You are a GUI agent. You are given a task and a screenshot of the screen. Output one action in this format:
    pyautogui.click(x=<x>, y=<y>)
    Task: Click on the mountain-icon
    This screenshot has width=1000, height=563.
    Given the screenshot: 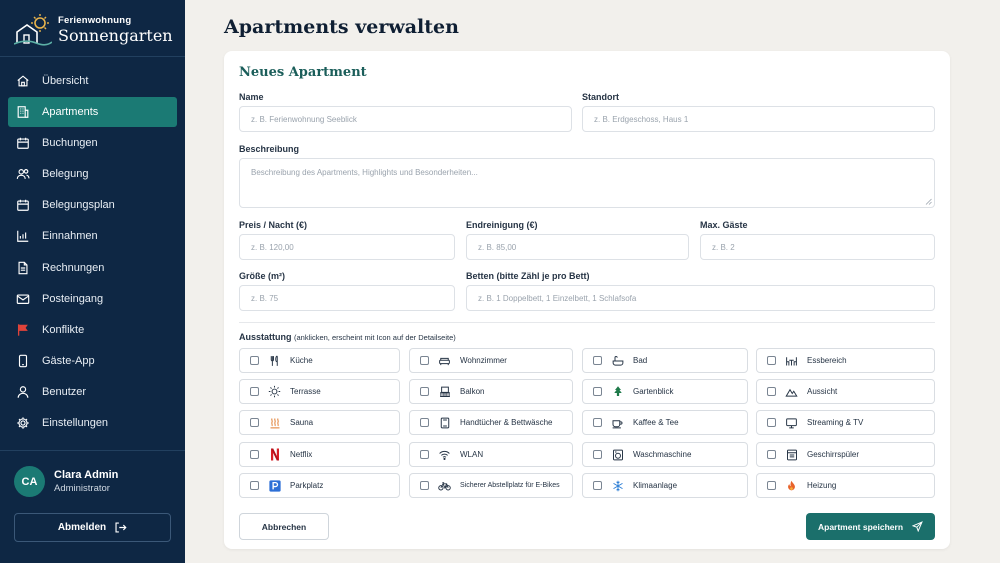 What is the action you would take?
    pyautogui.click(x=791, y=392)
    